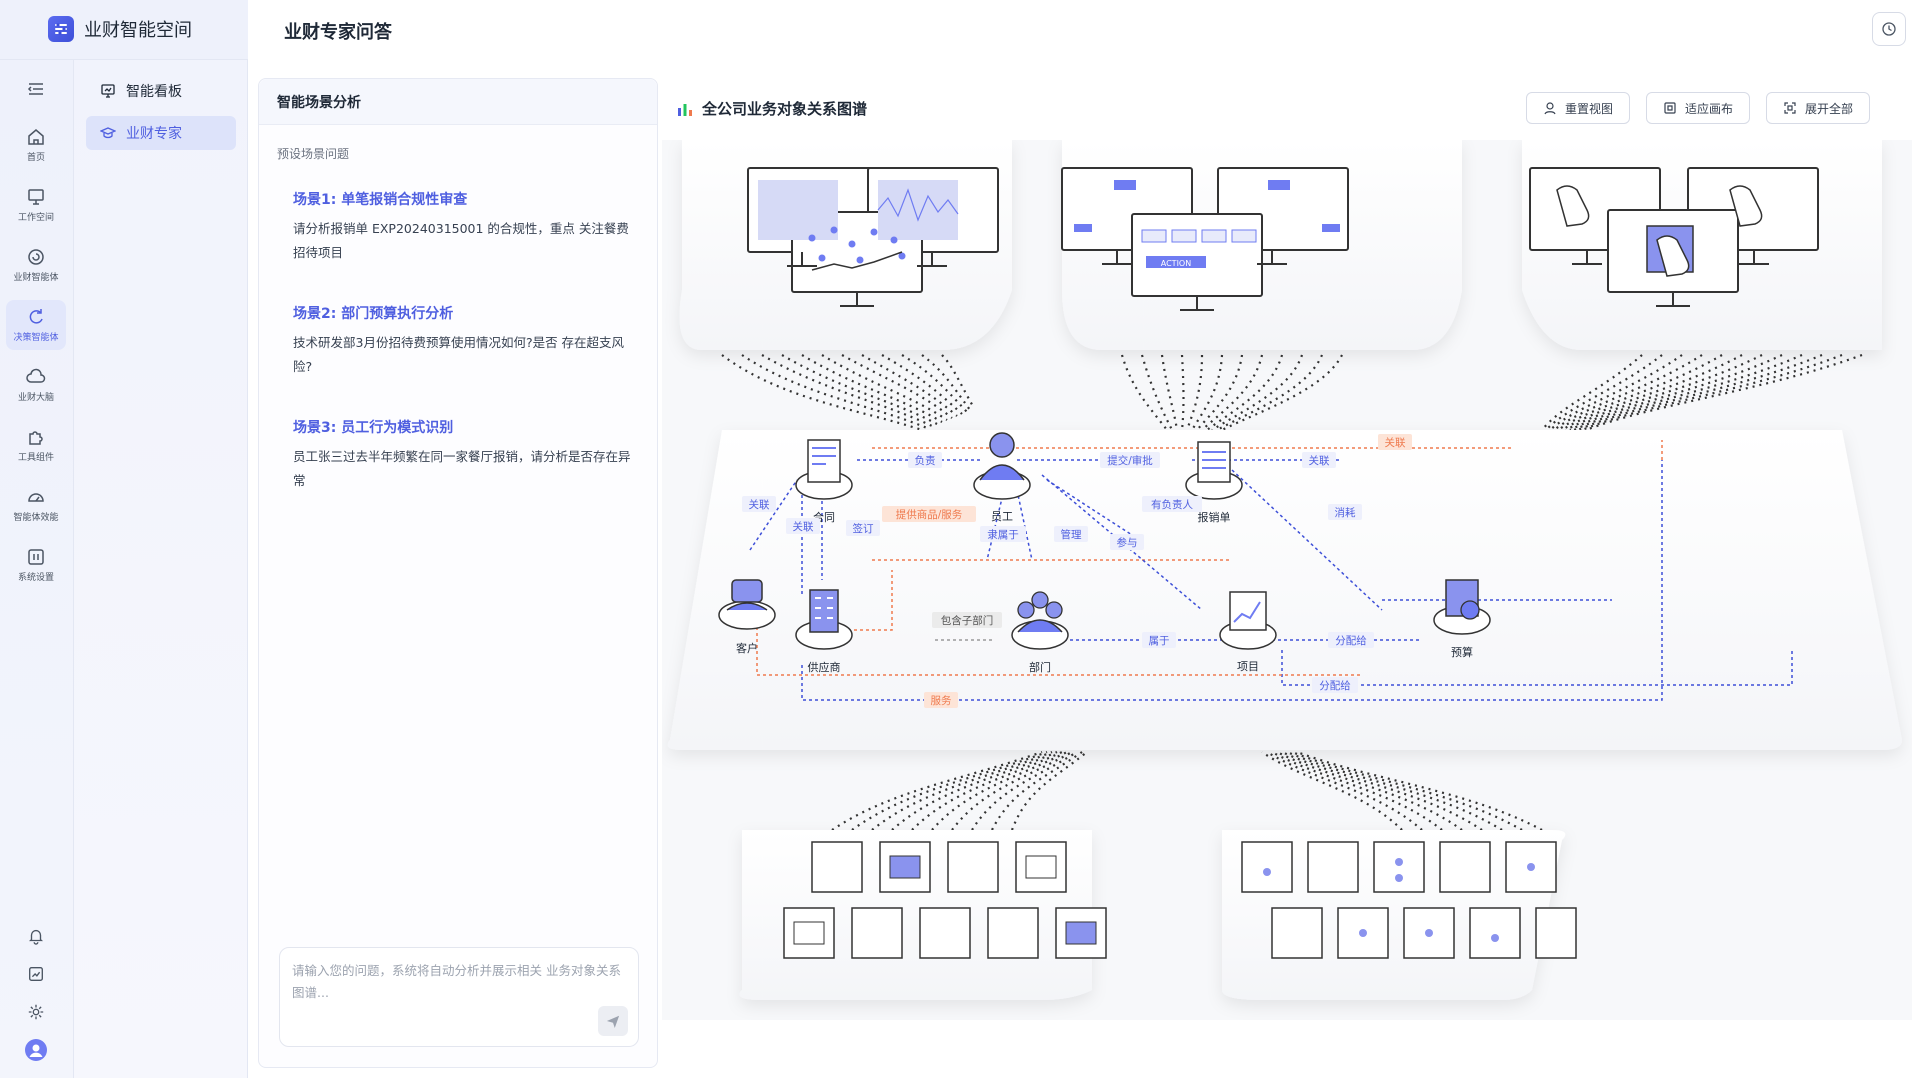 Image resolution: width=1922 pixels, height=1078 pixels. I want to click on cloud-brain-icon, so click(36, 375).